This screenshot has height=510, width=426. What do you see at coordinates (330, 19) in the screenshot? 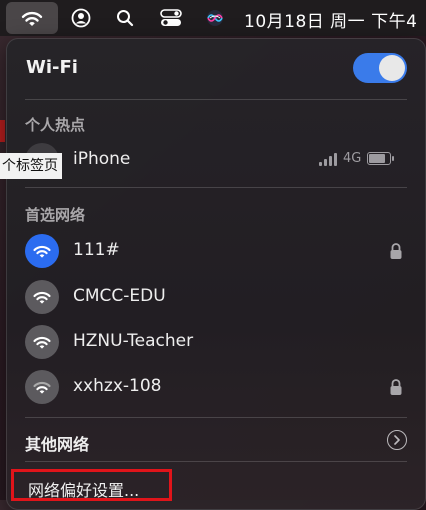
I see `menubar-clock: 10月18日 周一 下午4` at bounding box center [330, 19].